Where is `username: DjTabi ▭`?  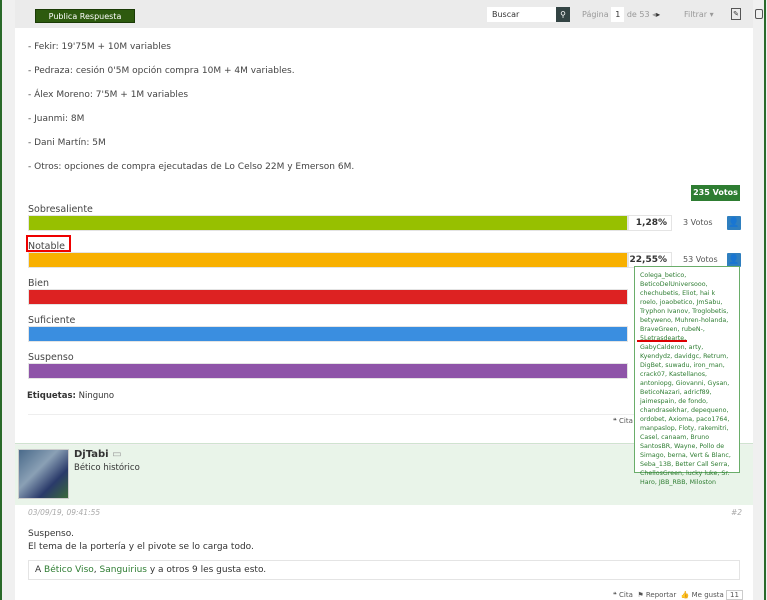 username: DjTabi ▭ is located at coordinates (98, 454).